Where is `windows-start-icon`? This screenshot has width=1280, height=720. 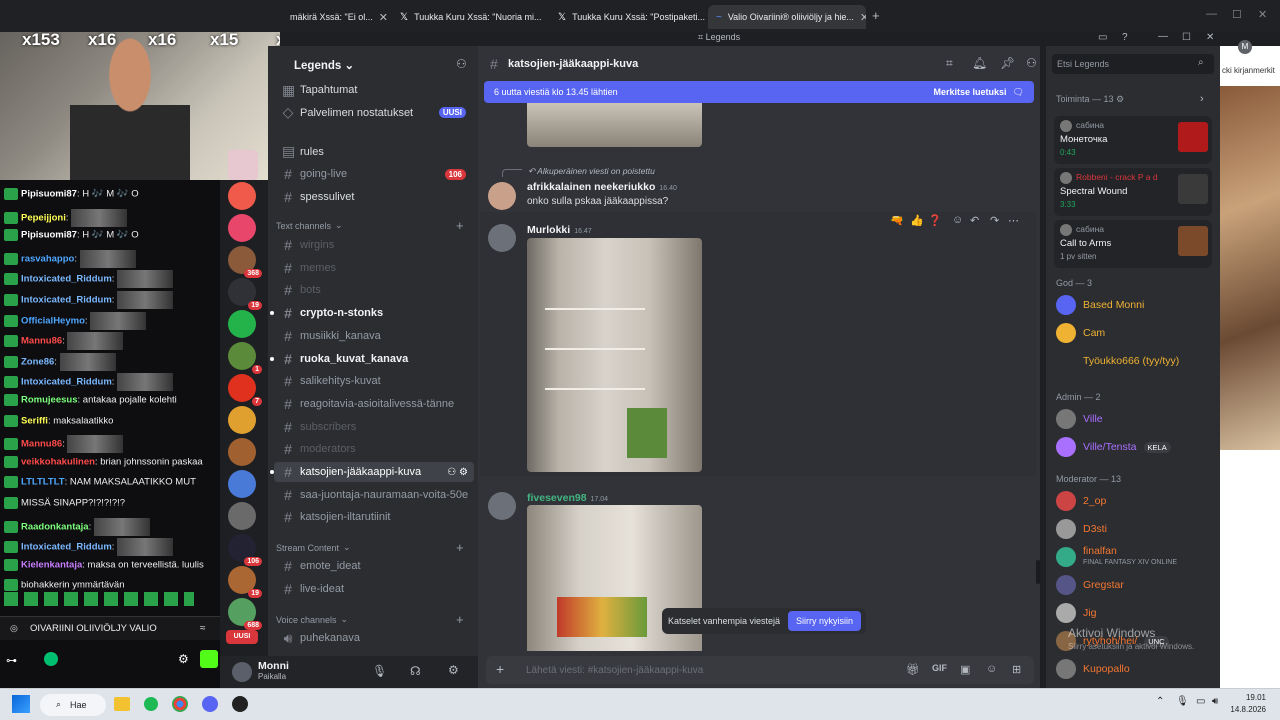
windows-start-icon is located at coordinates (21, 704).